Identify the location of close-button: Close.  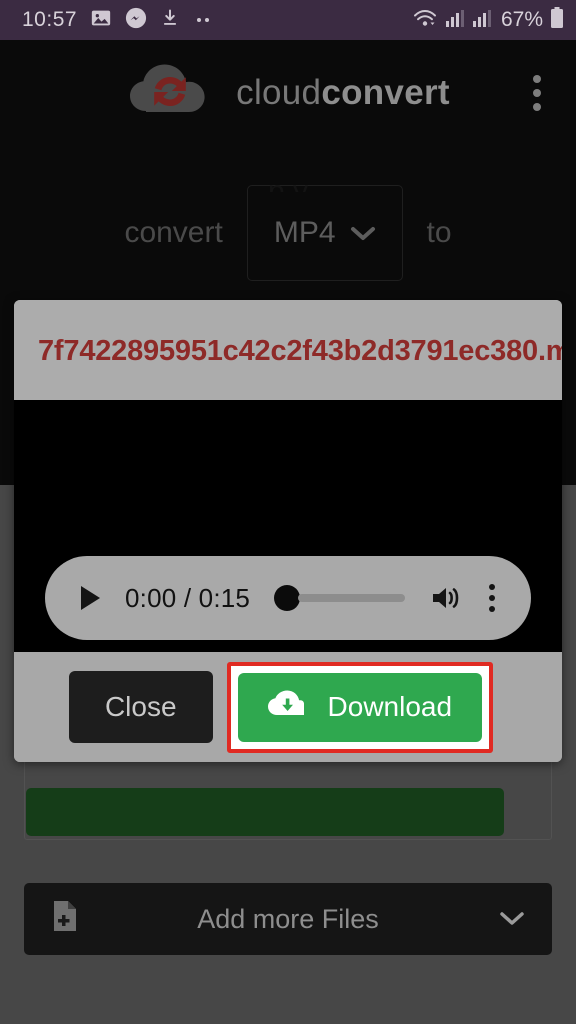
(140, 707).